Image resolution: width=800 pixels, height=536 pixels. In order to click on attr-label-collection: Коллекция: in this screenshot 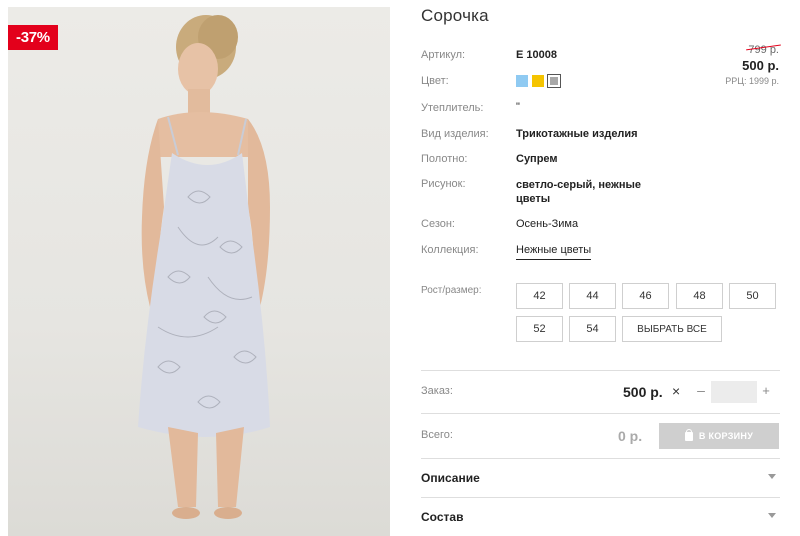, I will do `click(450, 250)`.